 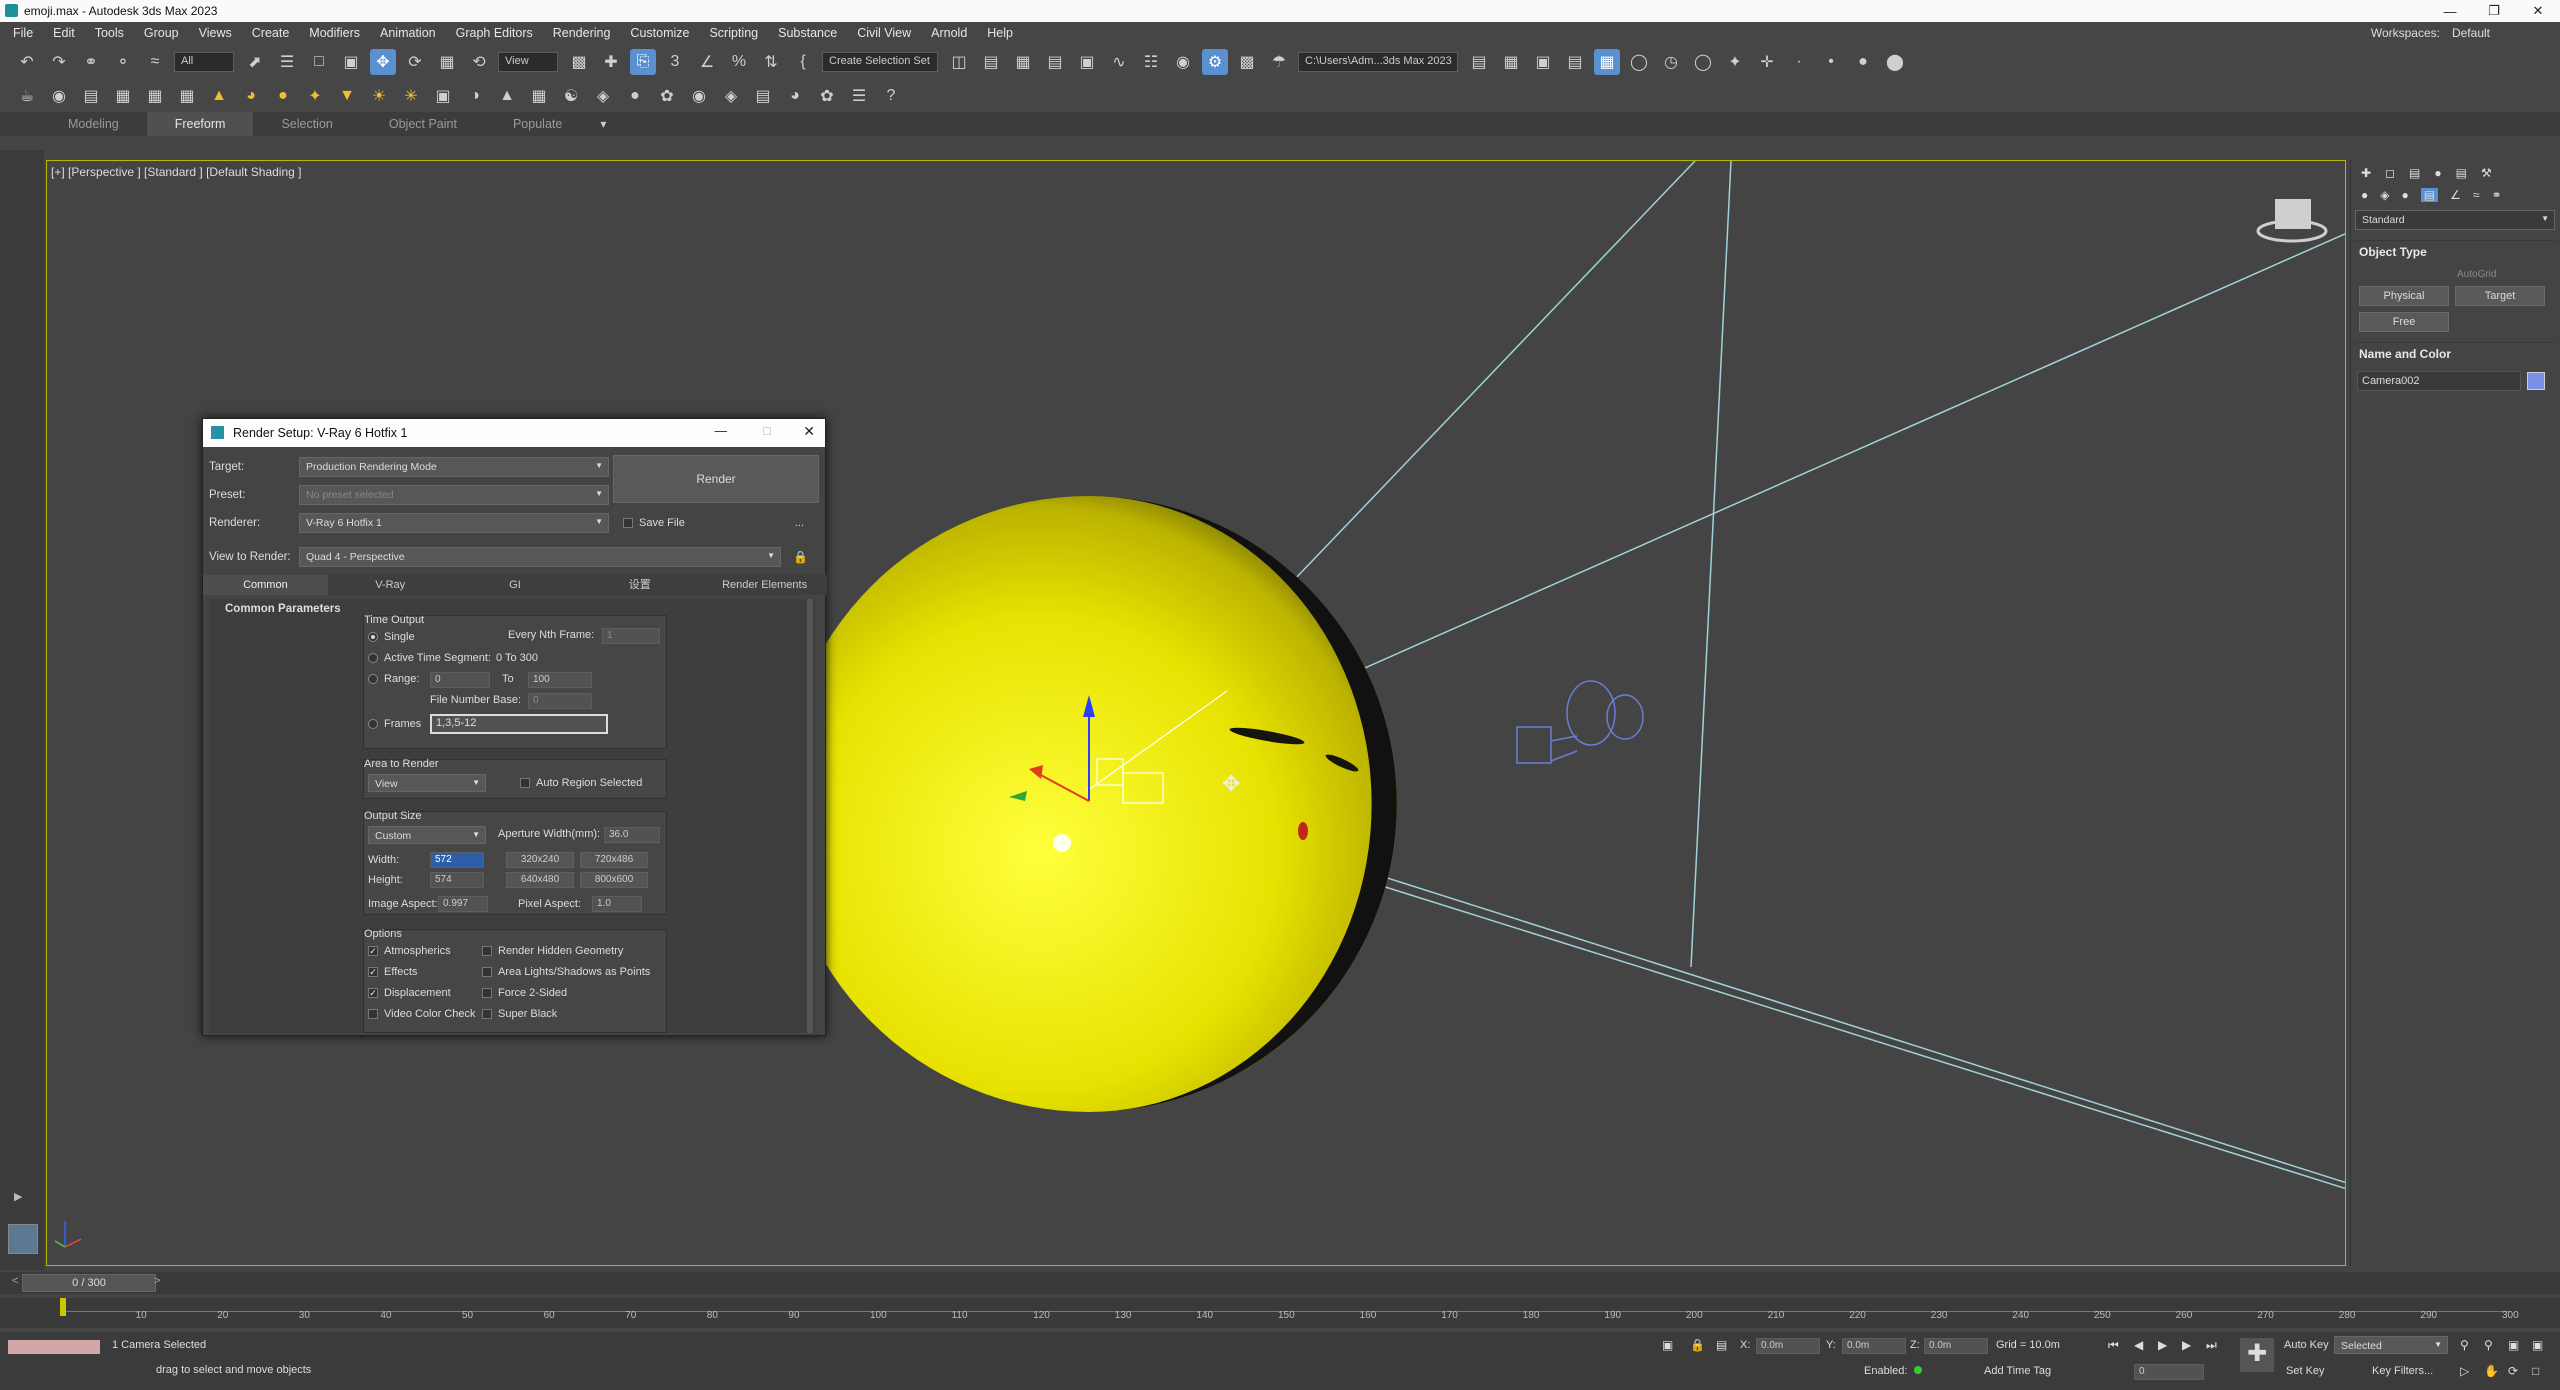 What do you see at coordinates (59, 96) in the screenshot?
I see `ghost-icon: ◉` at bounding box center [59, 96].